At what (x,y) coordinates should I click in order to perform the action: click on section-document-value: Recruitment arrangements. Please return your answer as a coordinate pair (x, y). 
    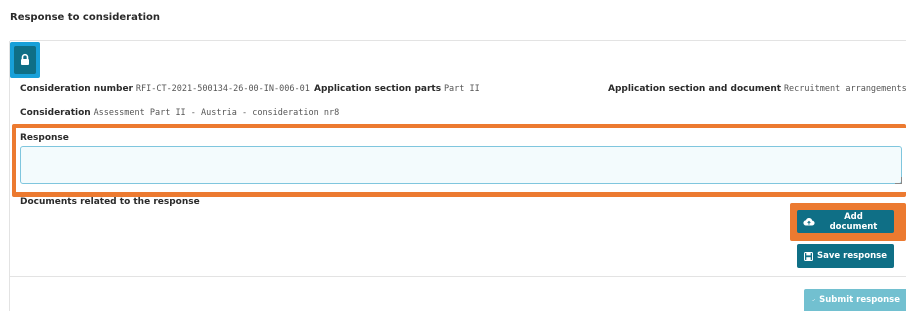
    Looking at the image, I should click on (844, 89).